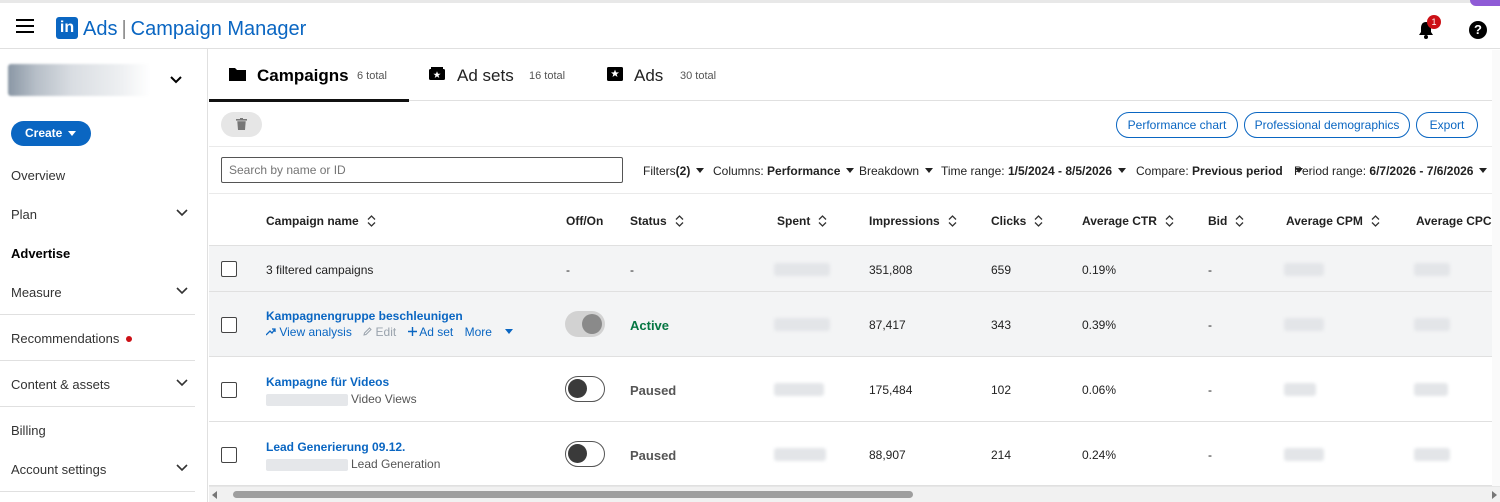 This screenshot has width=1500, height=502. I want to click on help-icon: ?, so click(1478, 30).